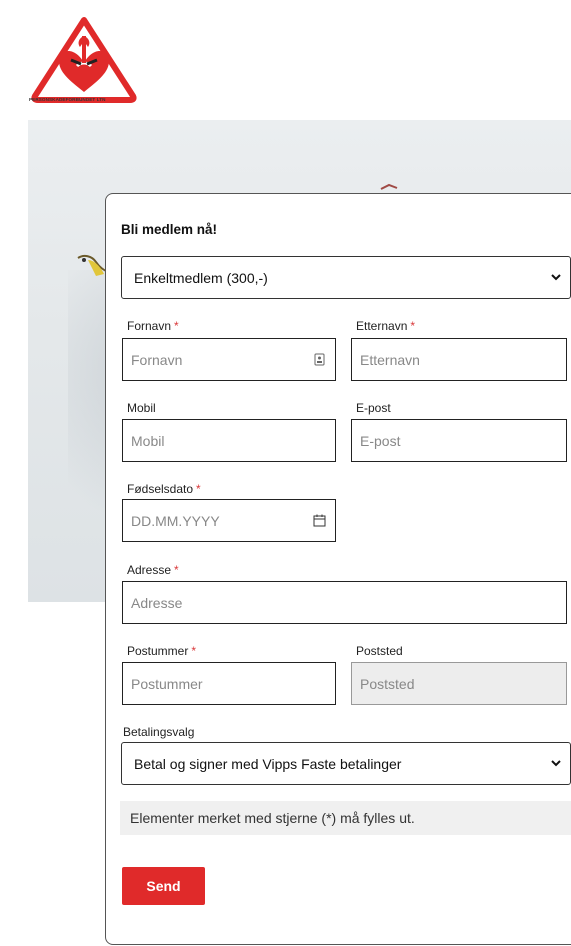 This screenshot has width=571, height=946. I want to click on poststed-label: Poststed, so click(379, 651).